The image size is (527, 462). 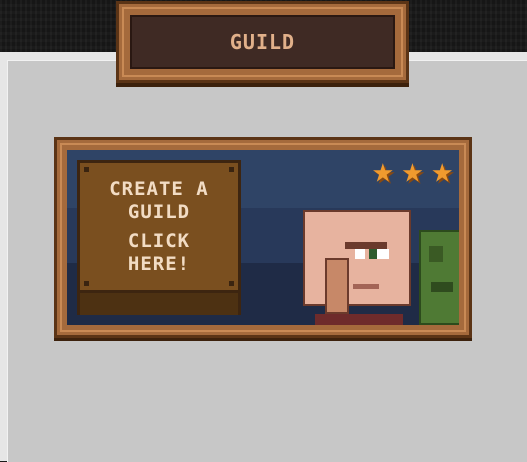 What do you see at coordinates (159, 304) in the screenshot?
I see `sign-base` at bounding box center [159, 304].